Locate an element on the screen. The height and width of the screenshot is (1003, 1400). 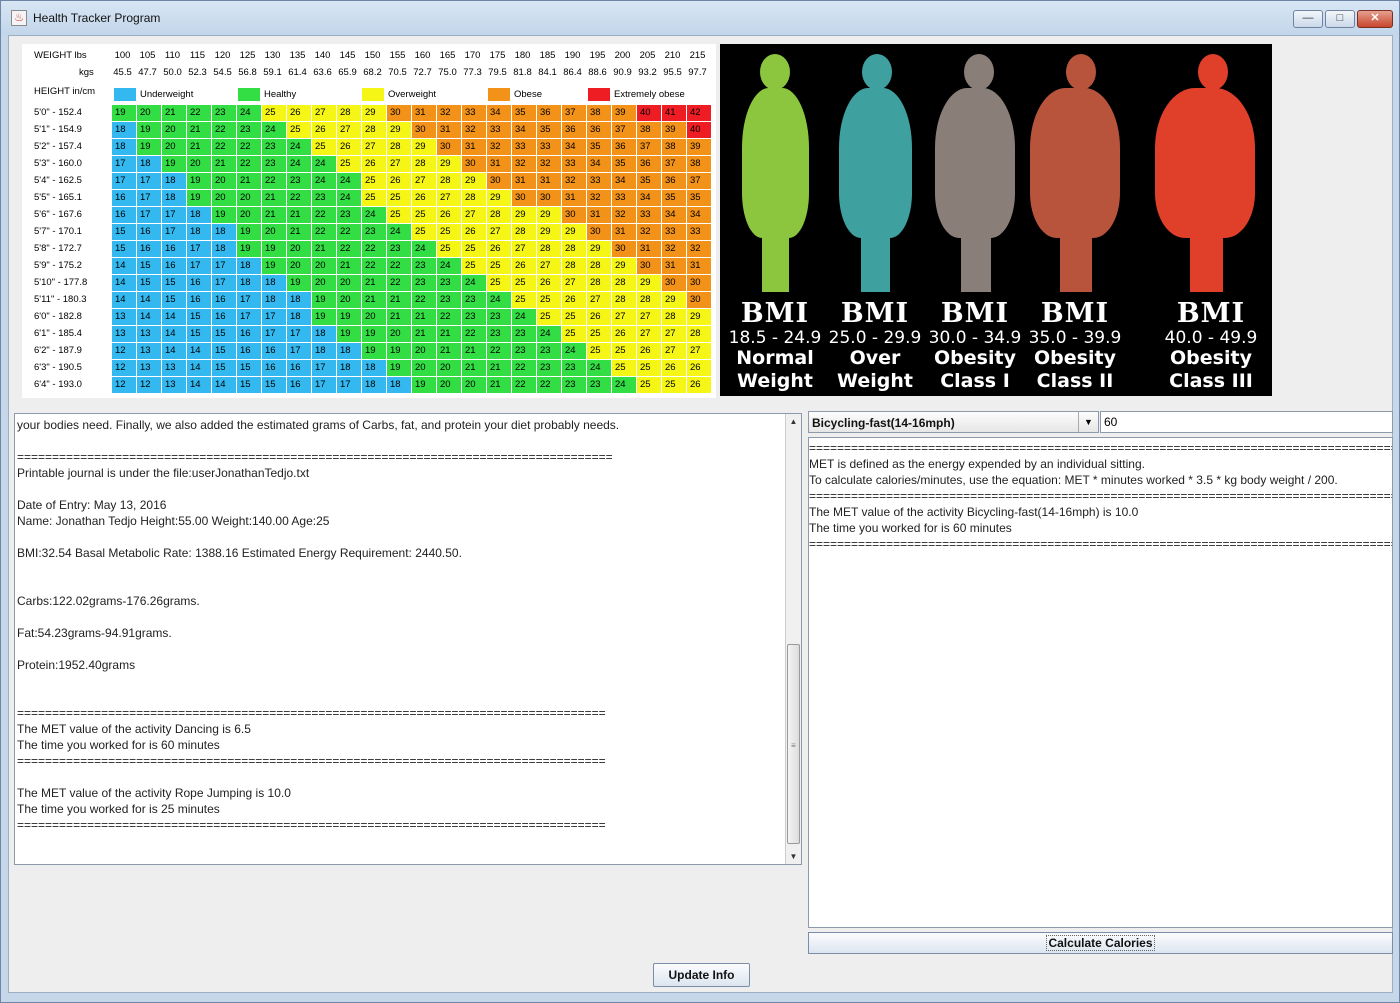
bmi-figure: BMI 40.0 - 49.9 Obesity Class III is located at coordinates (1211, 220).